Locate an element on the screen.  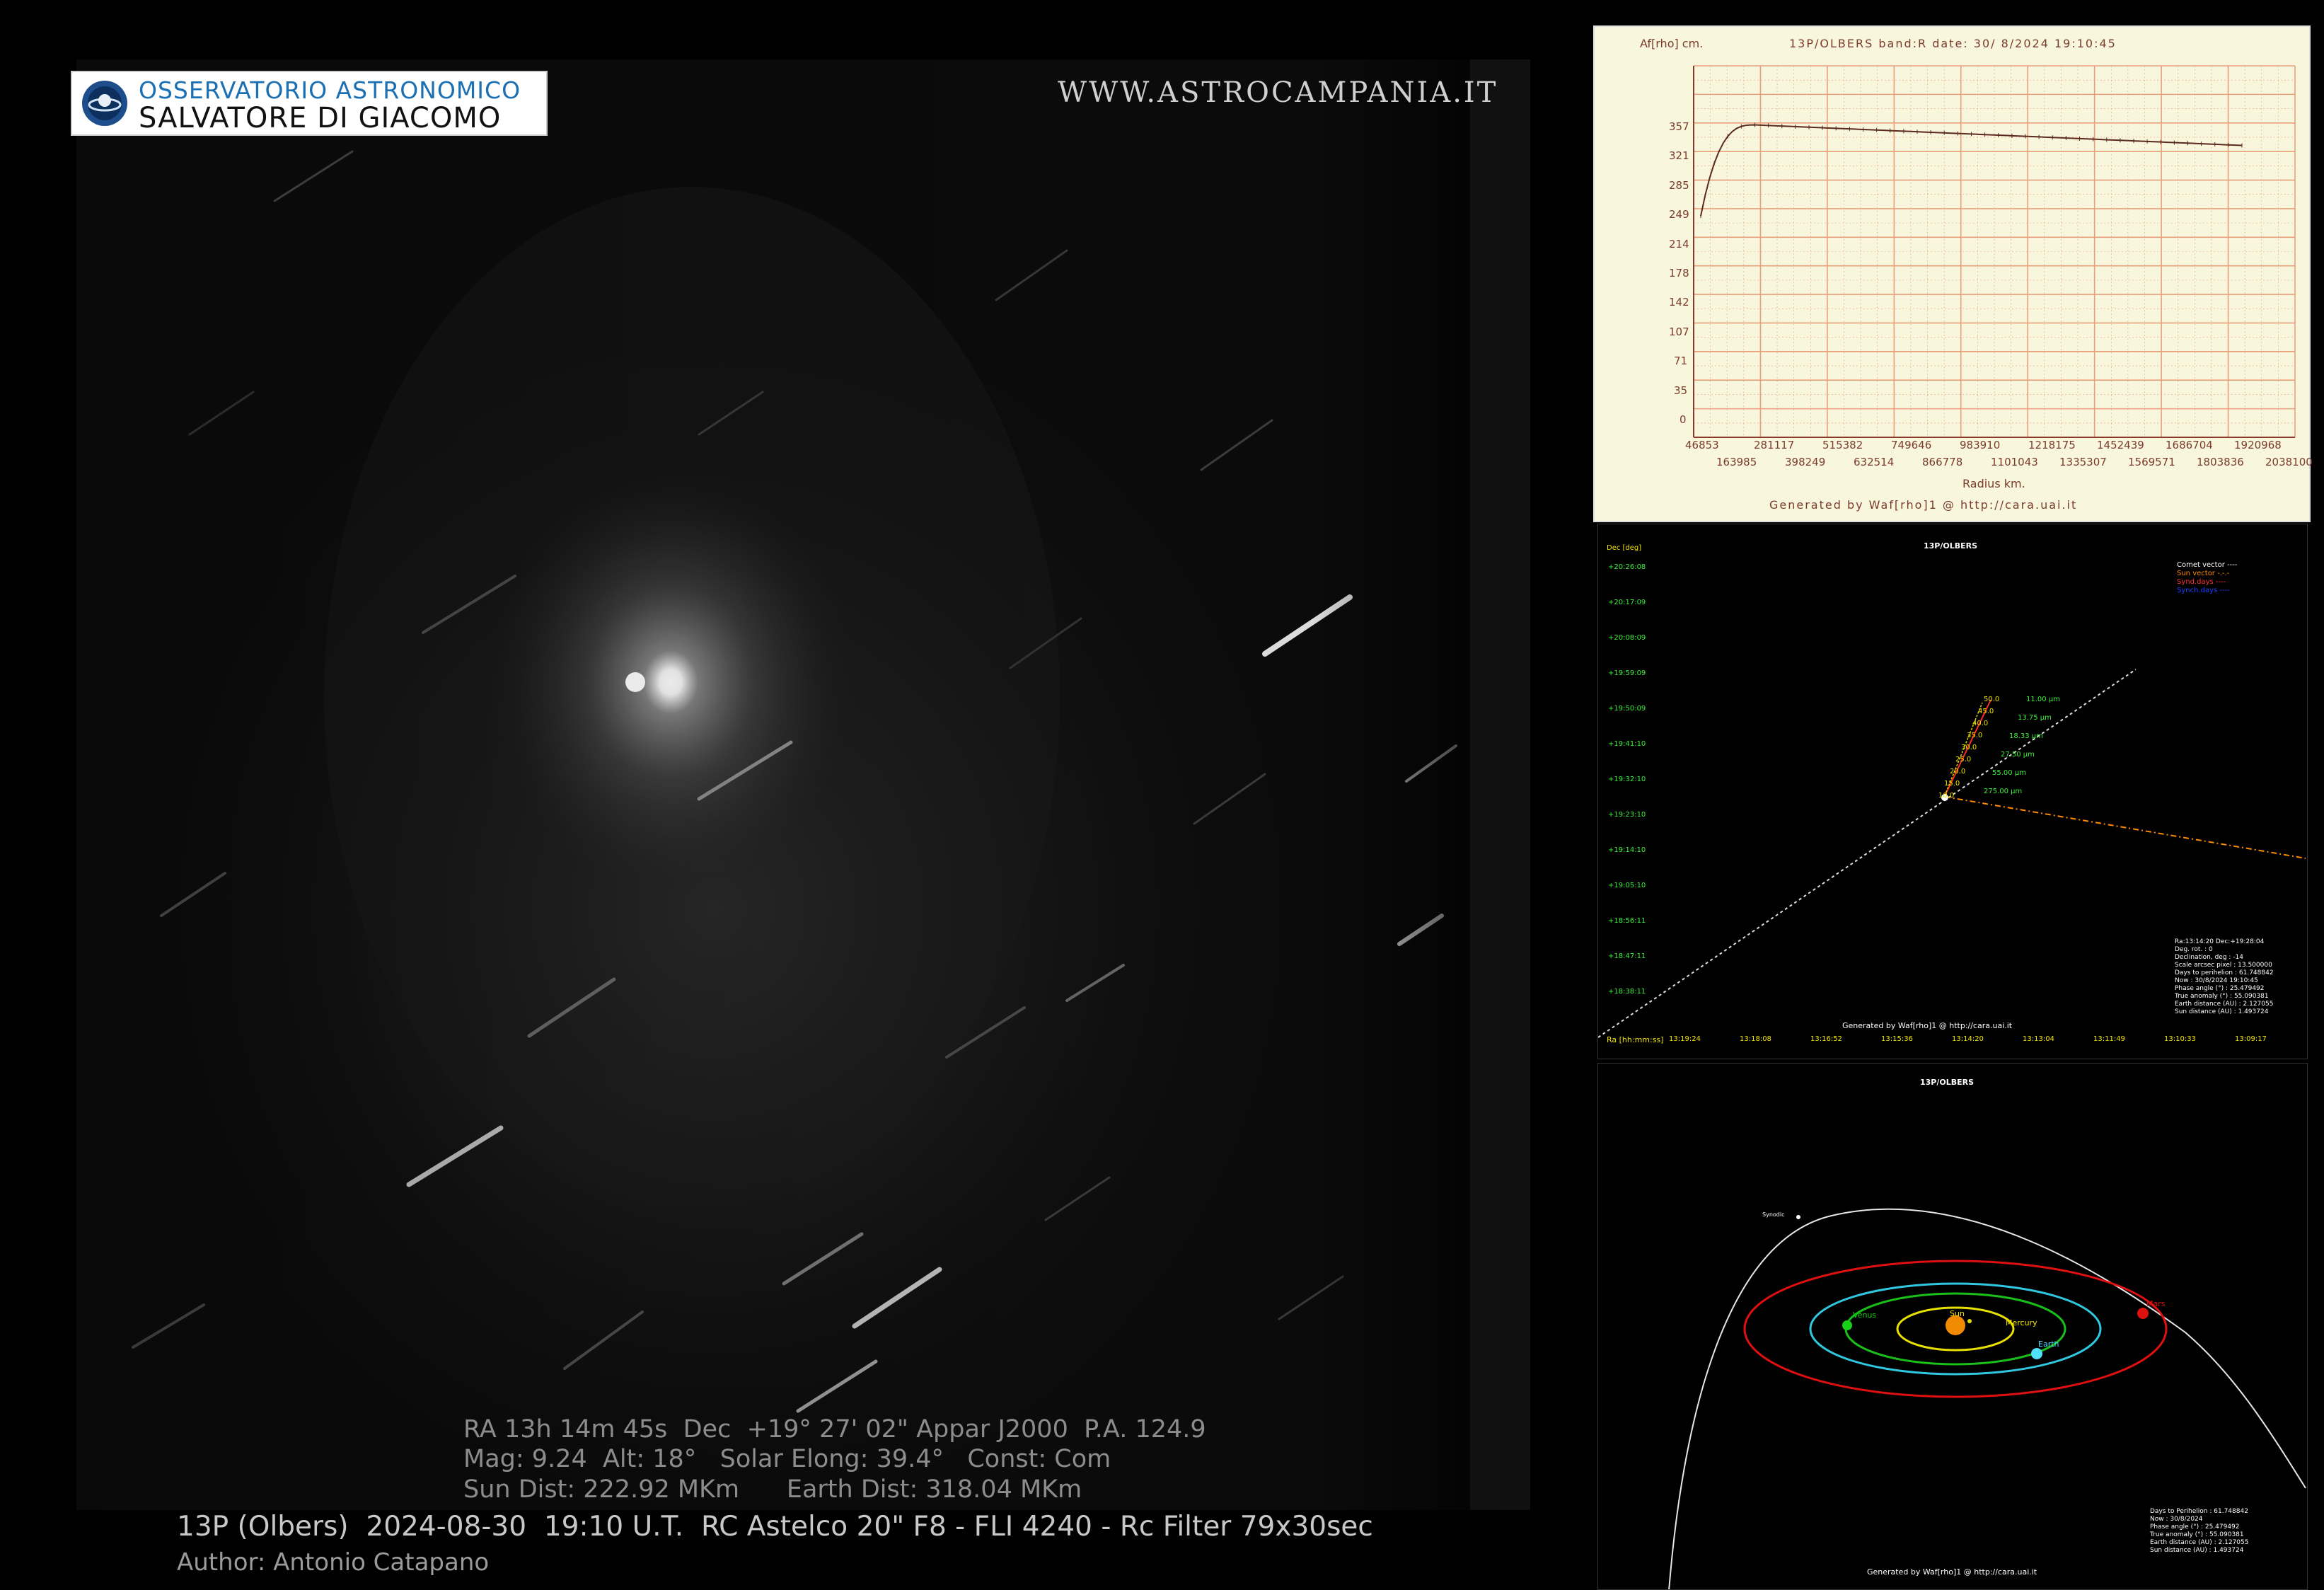
sky-param: Now : 30/8/2024 19:10:45 is located at coordinates (2217, 981).